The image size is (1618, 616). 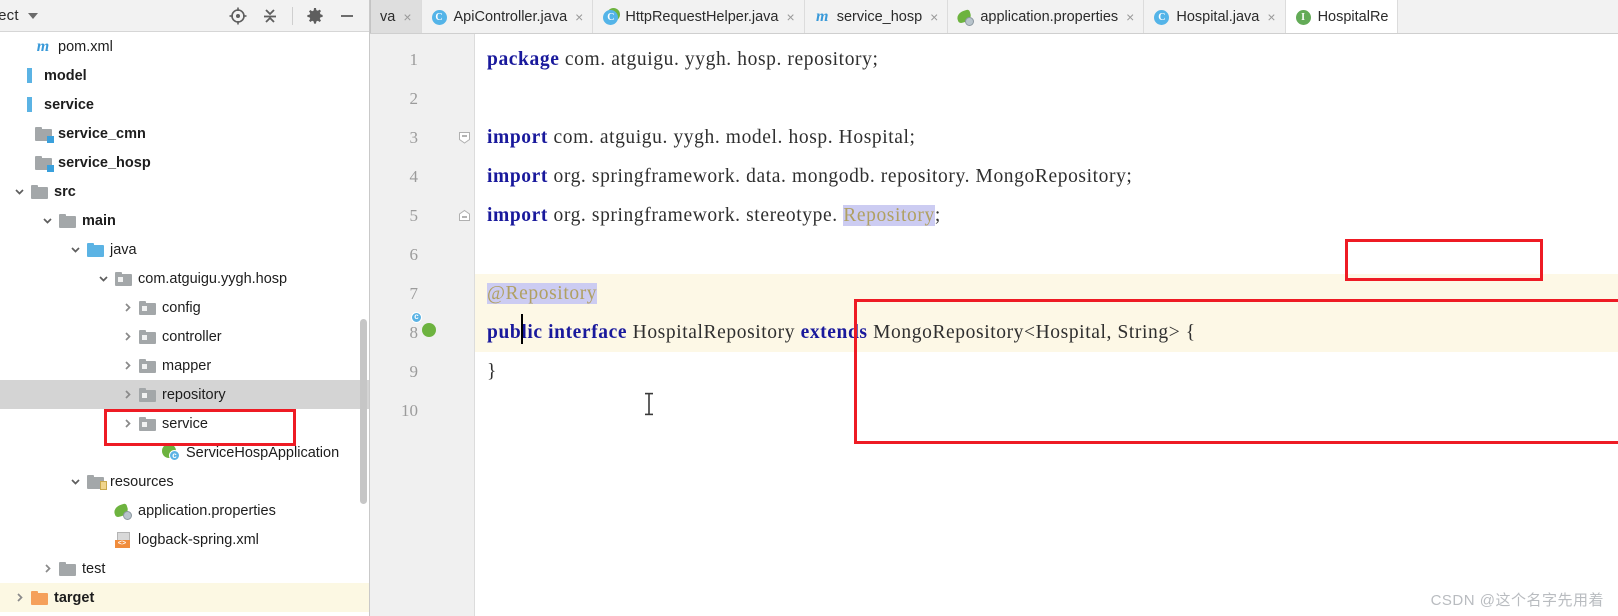 What do you see at coordinates (184, 307) in the screenshot?
I see `tree-item-config: config` at bounding box center [184, 307].